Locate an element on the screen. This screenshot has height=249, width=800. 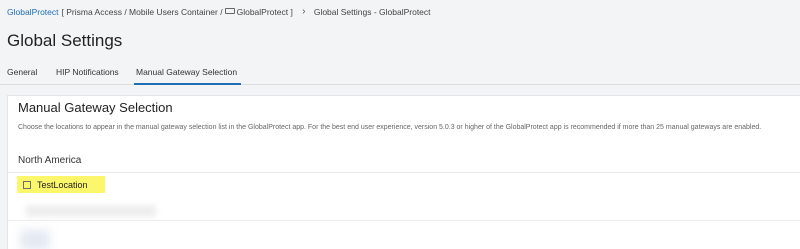
breadcrumb-root-link: GlobalProtect is located at coordinates (33, 12).